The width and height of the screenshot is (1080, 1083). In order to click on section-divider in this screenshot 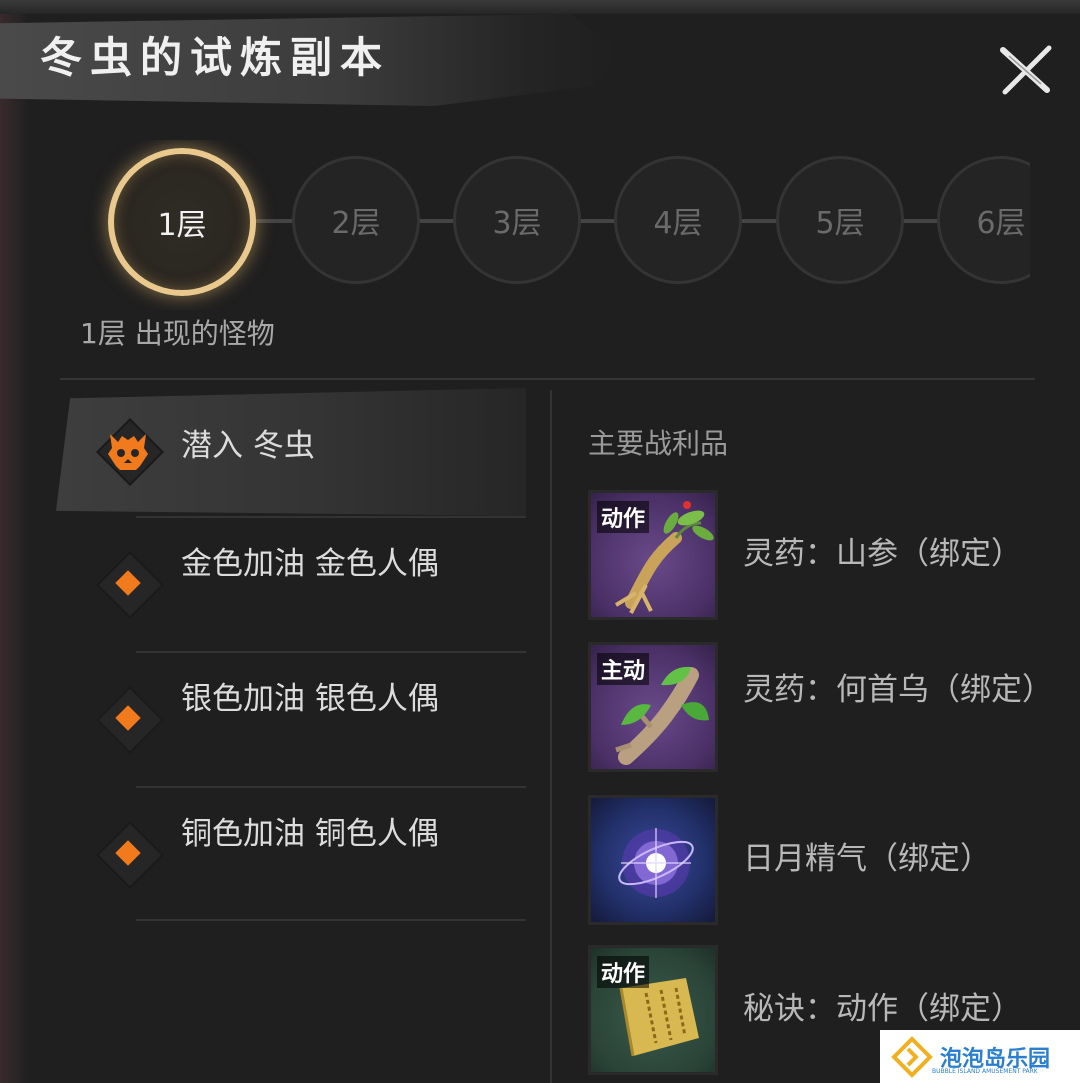, I will do `click(547, 379)`.